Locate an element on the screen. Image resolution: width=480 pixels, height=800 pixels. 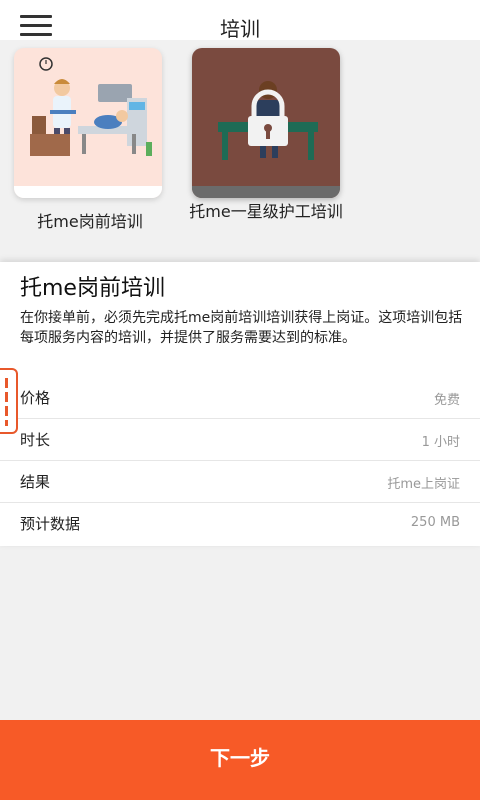
course-label-one-star-caregiver: 托me一星级护工培训 is located at coordinates (266, 212).